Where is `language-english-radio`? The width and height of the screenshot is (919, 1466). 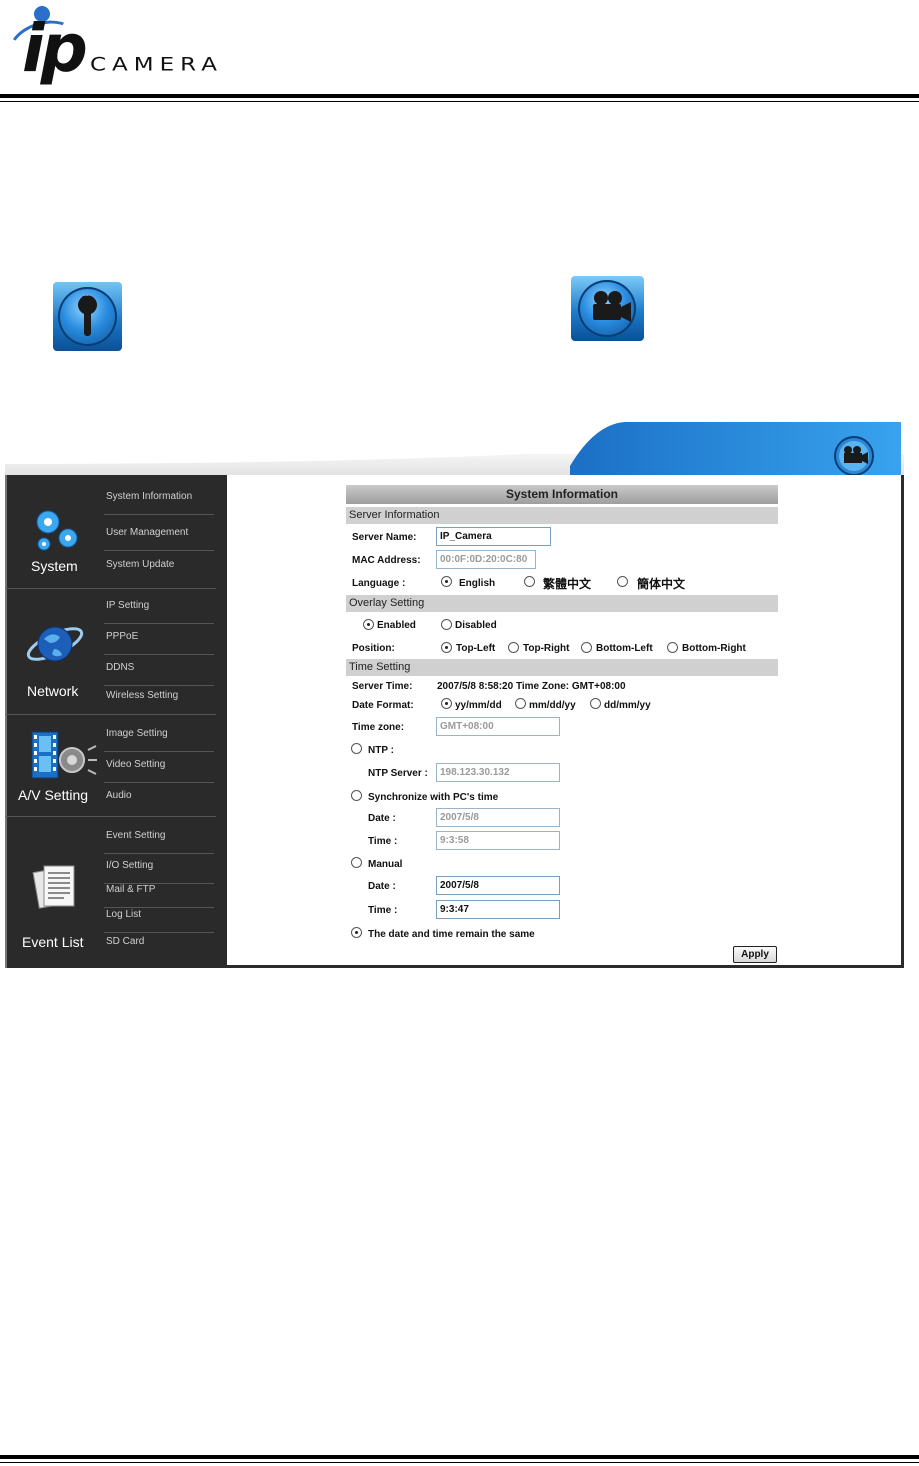
language-english-radio is located at coordinates (446, 581).